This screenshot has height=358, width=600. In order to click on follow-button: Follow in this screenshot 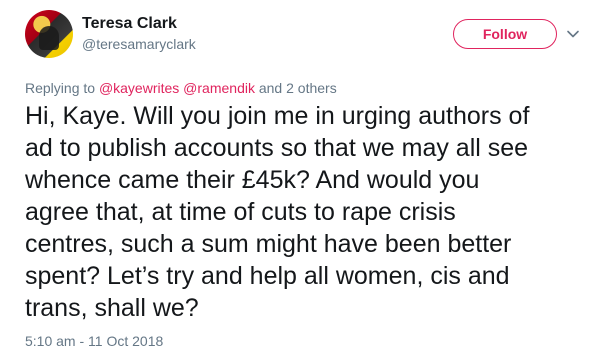, I will do `click(505, 34)`.